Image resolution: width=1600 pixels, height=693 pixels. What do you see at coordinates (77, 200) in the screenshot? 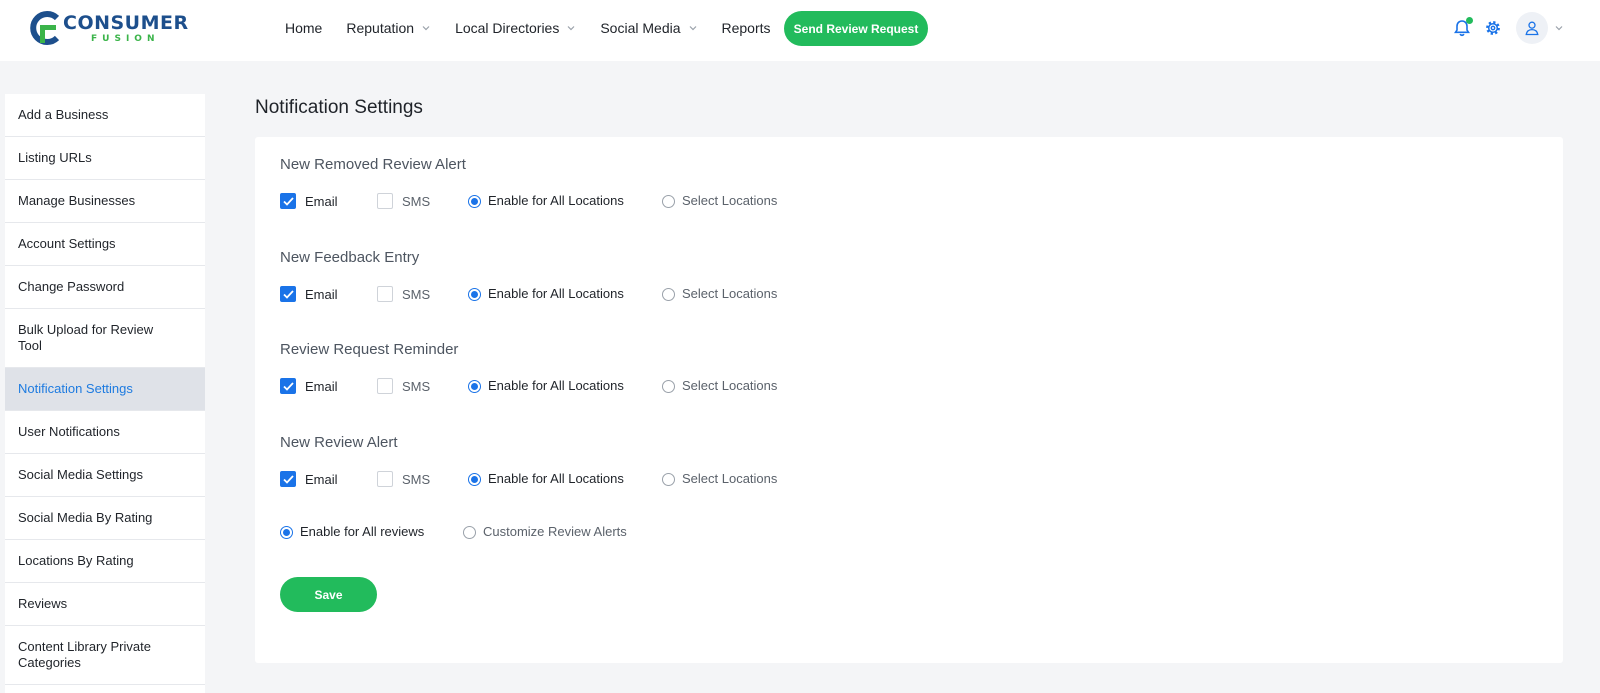
I see `sidebar-item-label: Manage Businesses` at bounding box center [77, 200].